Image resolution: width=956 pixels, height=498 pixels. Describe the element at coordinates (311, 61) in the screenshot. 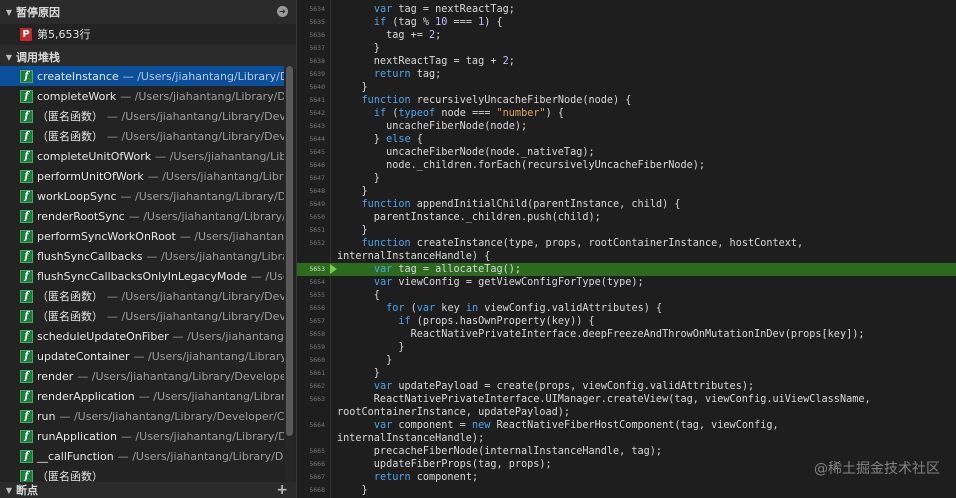

I see `line-number: 5638` at that location.